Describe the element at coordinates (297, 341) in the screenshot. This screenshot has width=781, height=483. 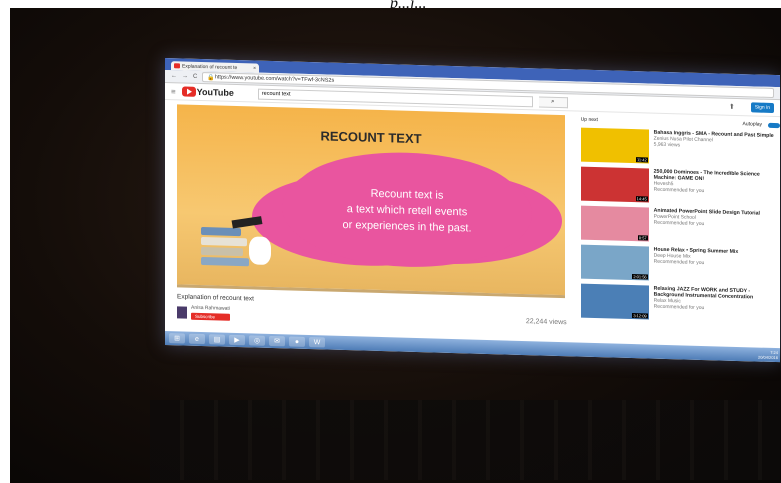
I see `firefox-icon: ●` at that location.